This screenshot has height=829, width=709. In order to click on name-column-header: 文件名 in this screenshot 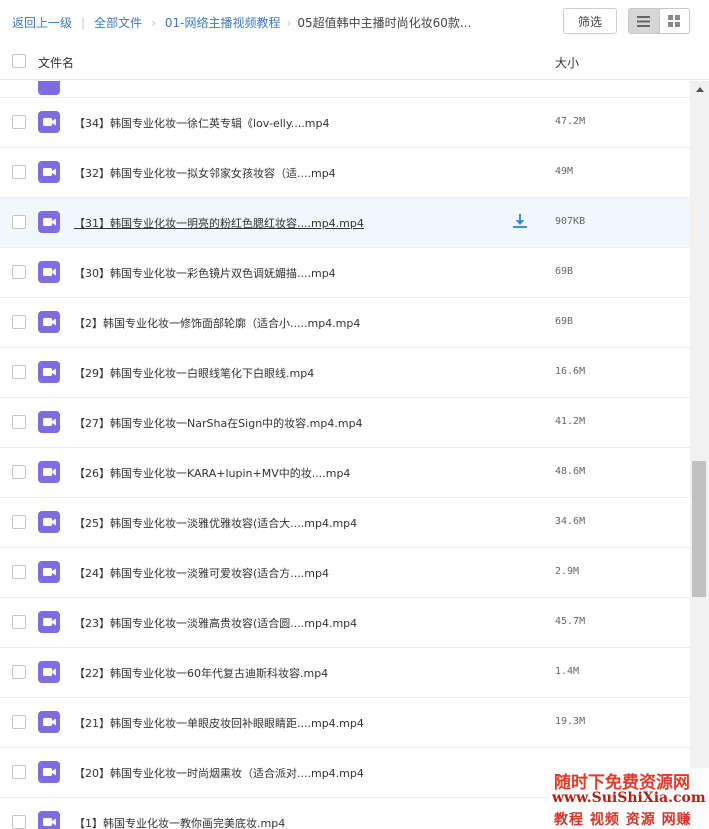, I will do `click(56, 62)`.